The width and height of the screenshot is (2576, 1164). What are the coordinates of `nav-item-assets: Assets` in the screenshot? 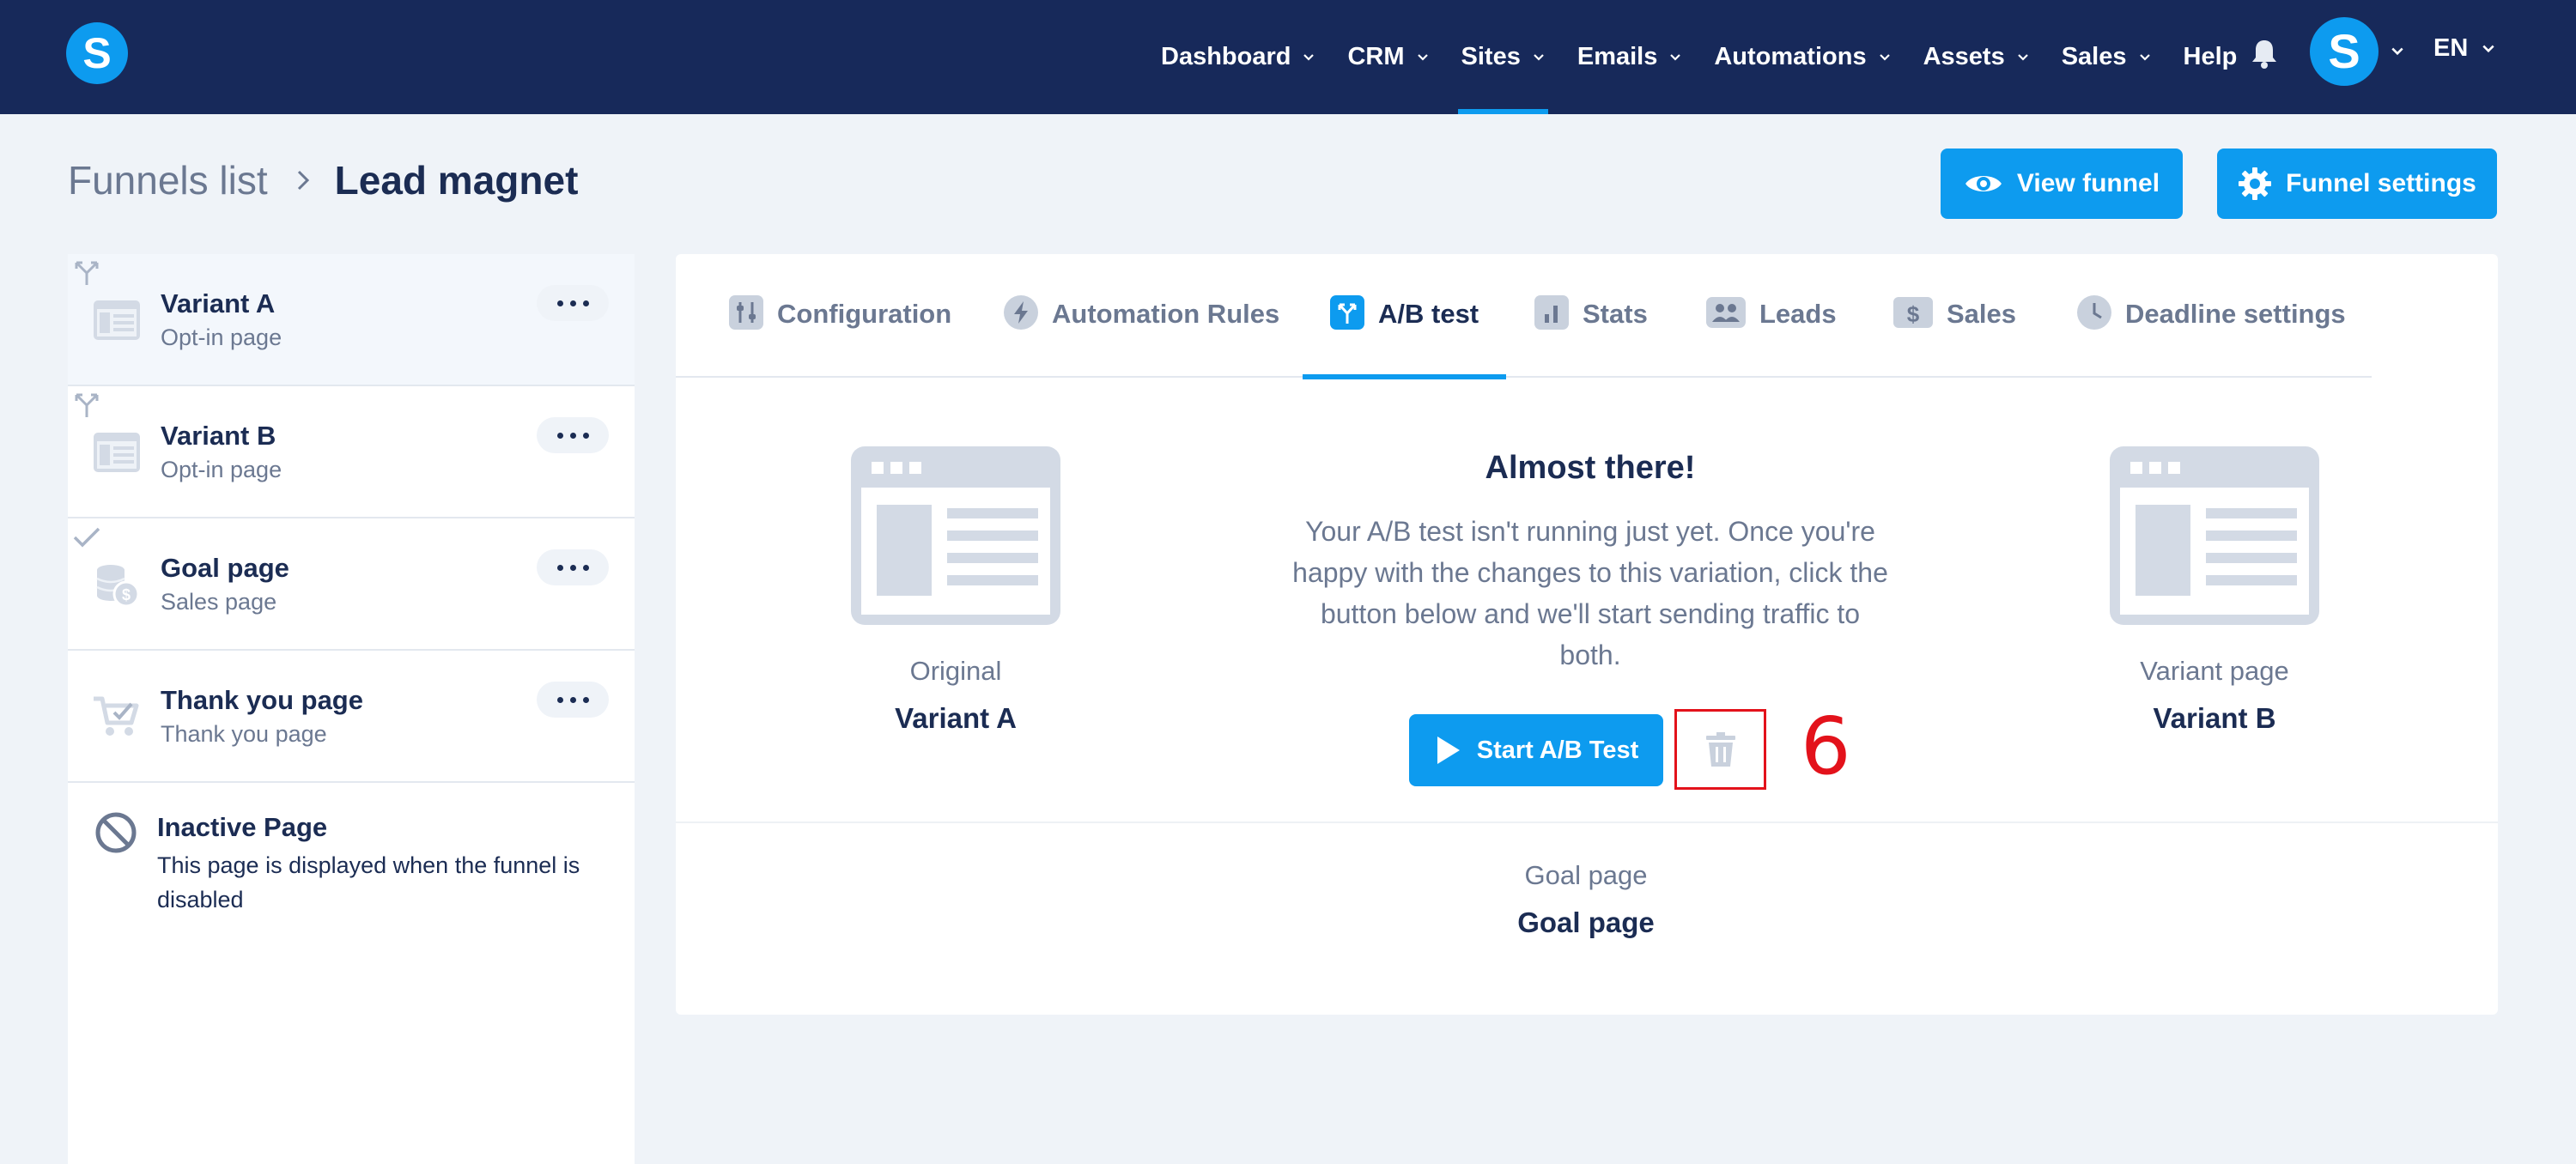 It's located at (1976, 57).